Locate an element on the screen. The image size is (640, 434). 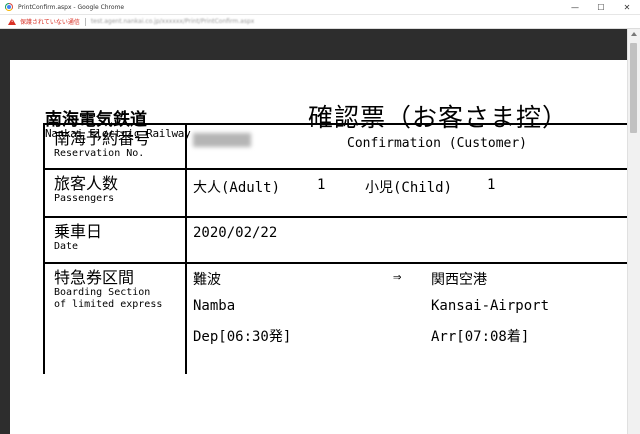
section-label-jp: 特急券区間 is located at coordinates (94, 277).